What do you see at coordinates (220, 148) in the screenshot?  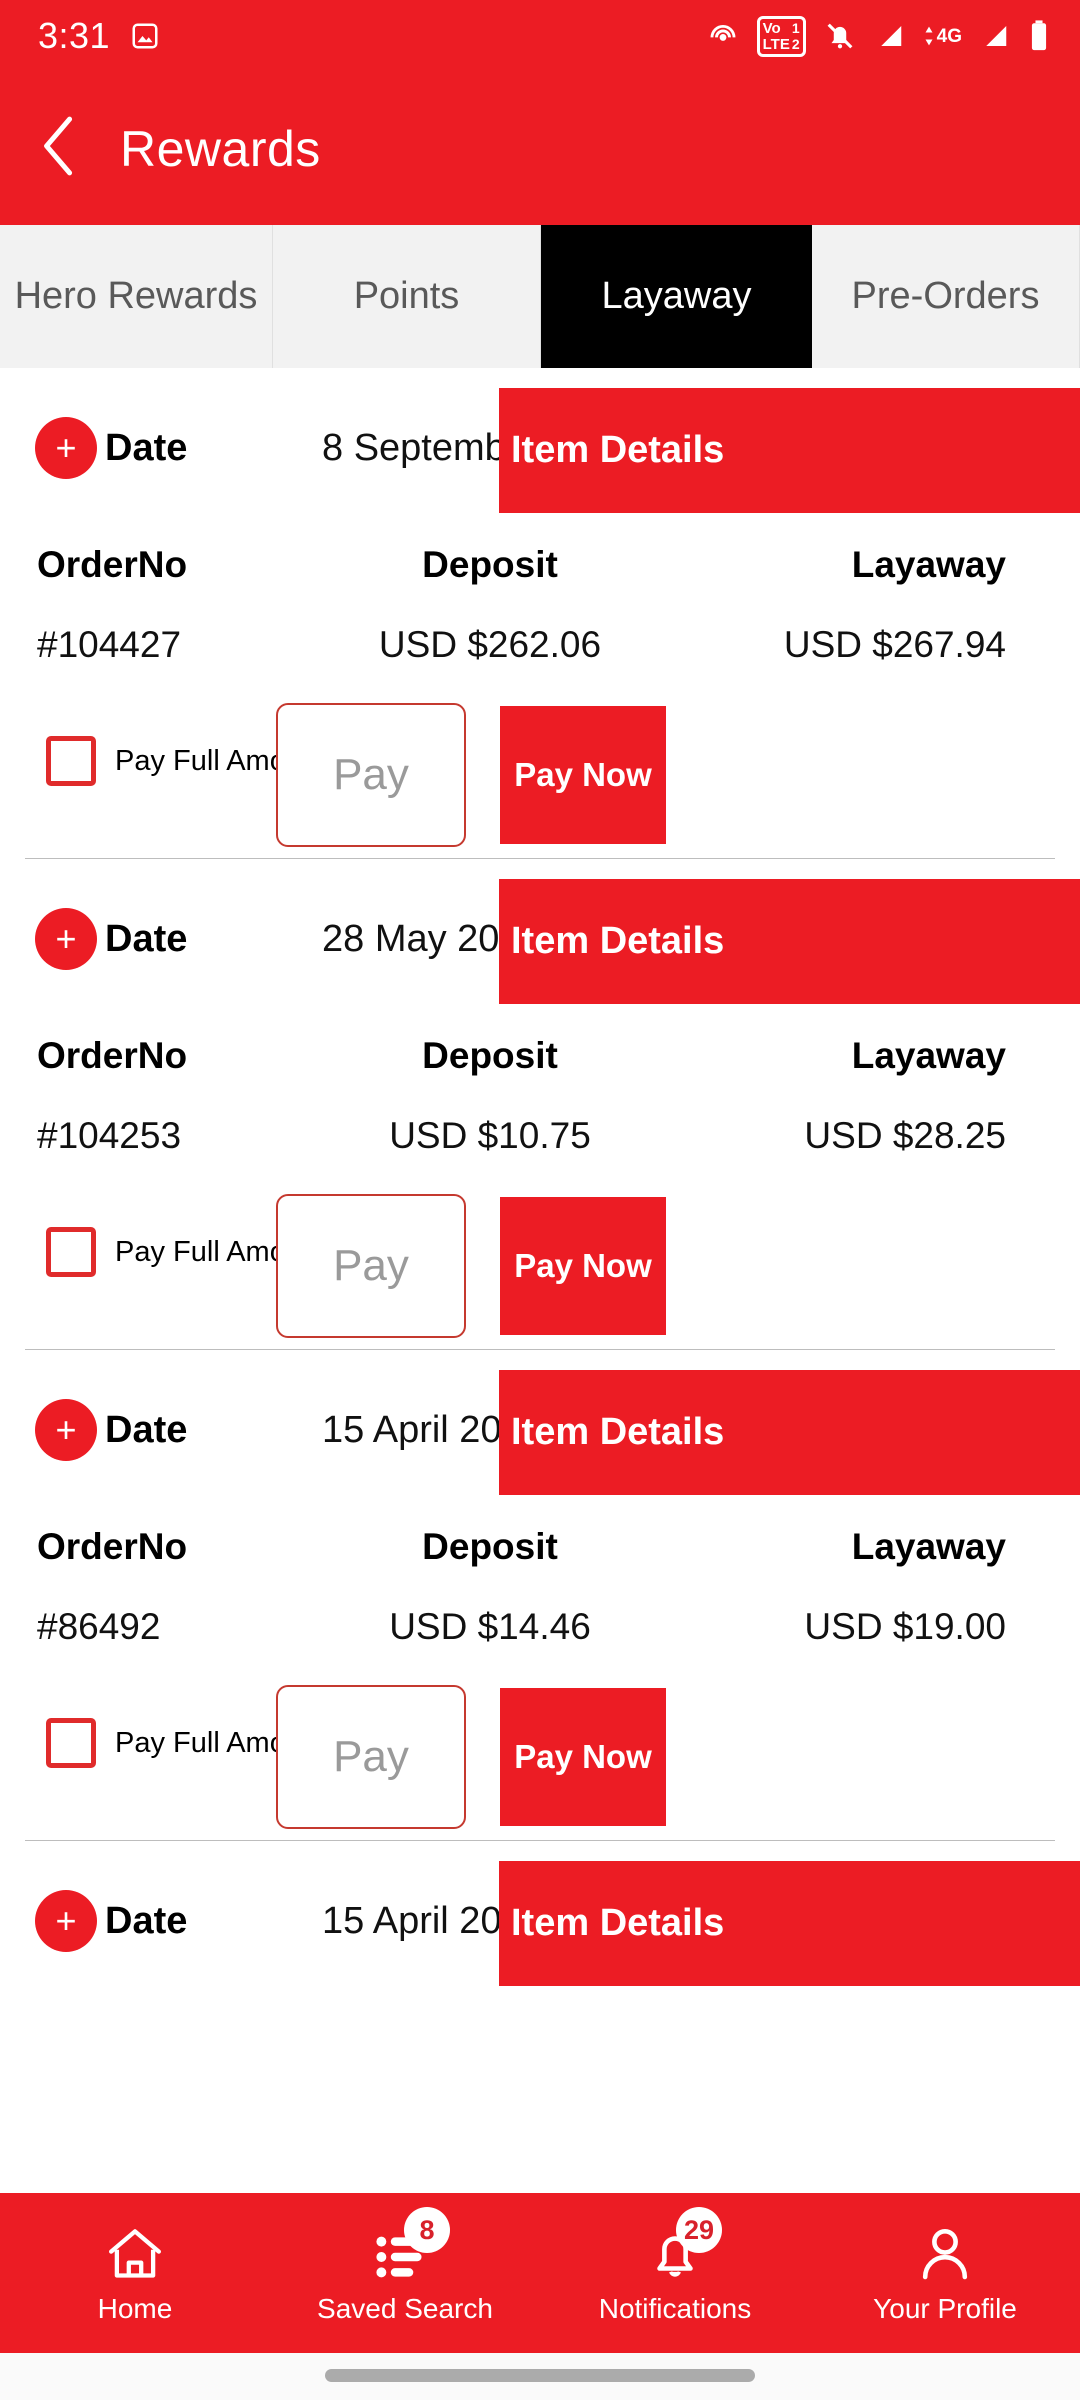 I see `page-title: Rewards` at bounding box center [220, 148].